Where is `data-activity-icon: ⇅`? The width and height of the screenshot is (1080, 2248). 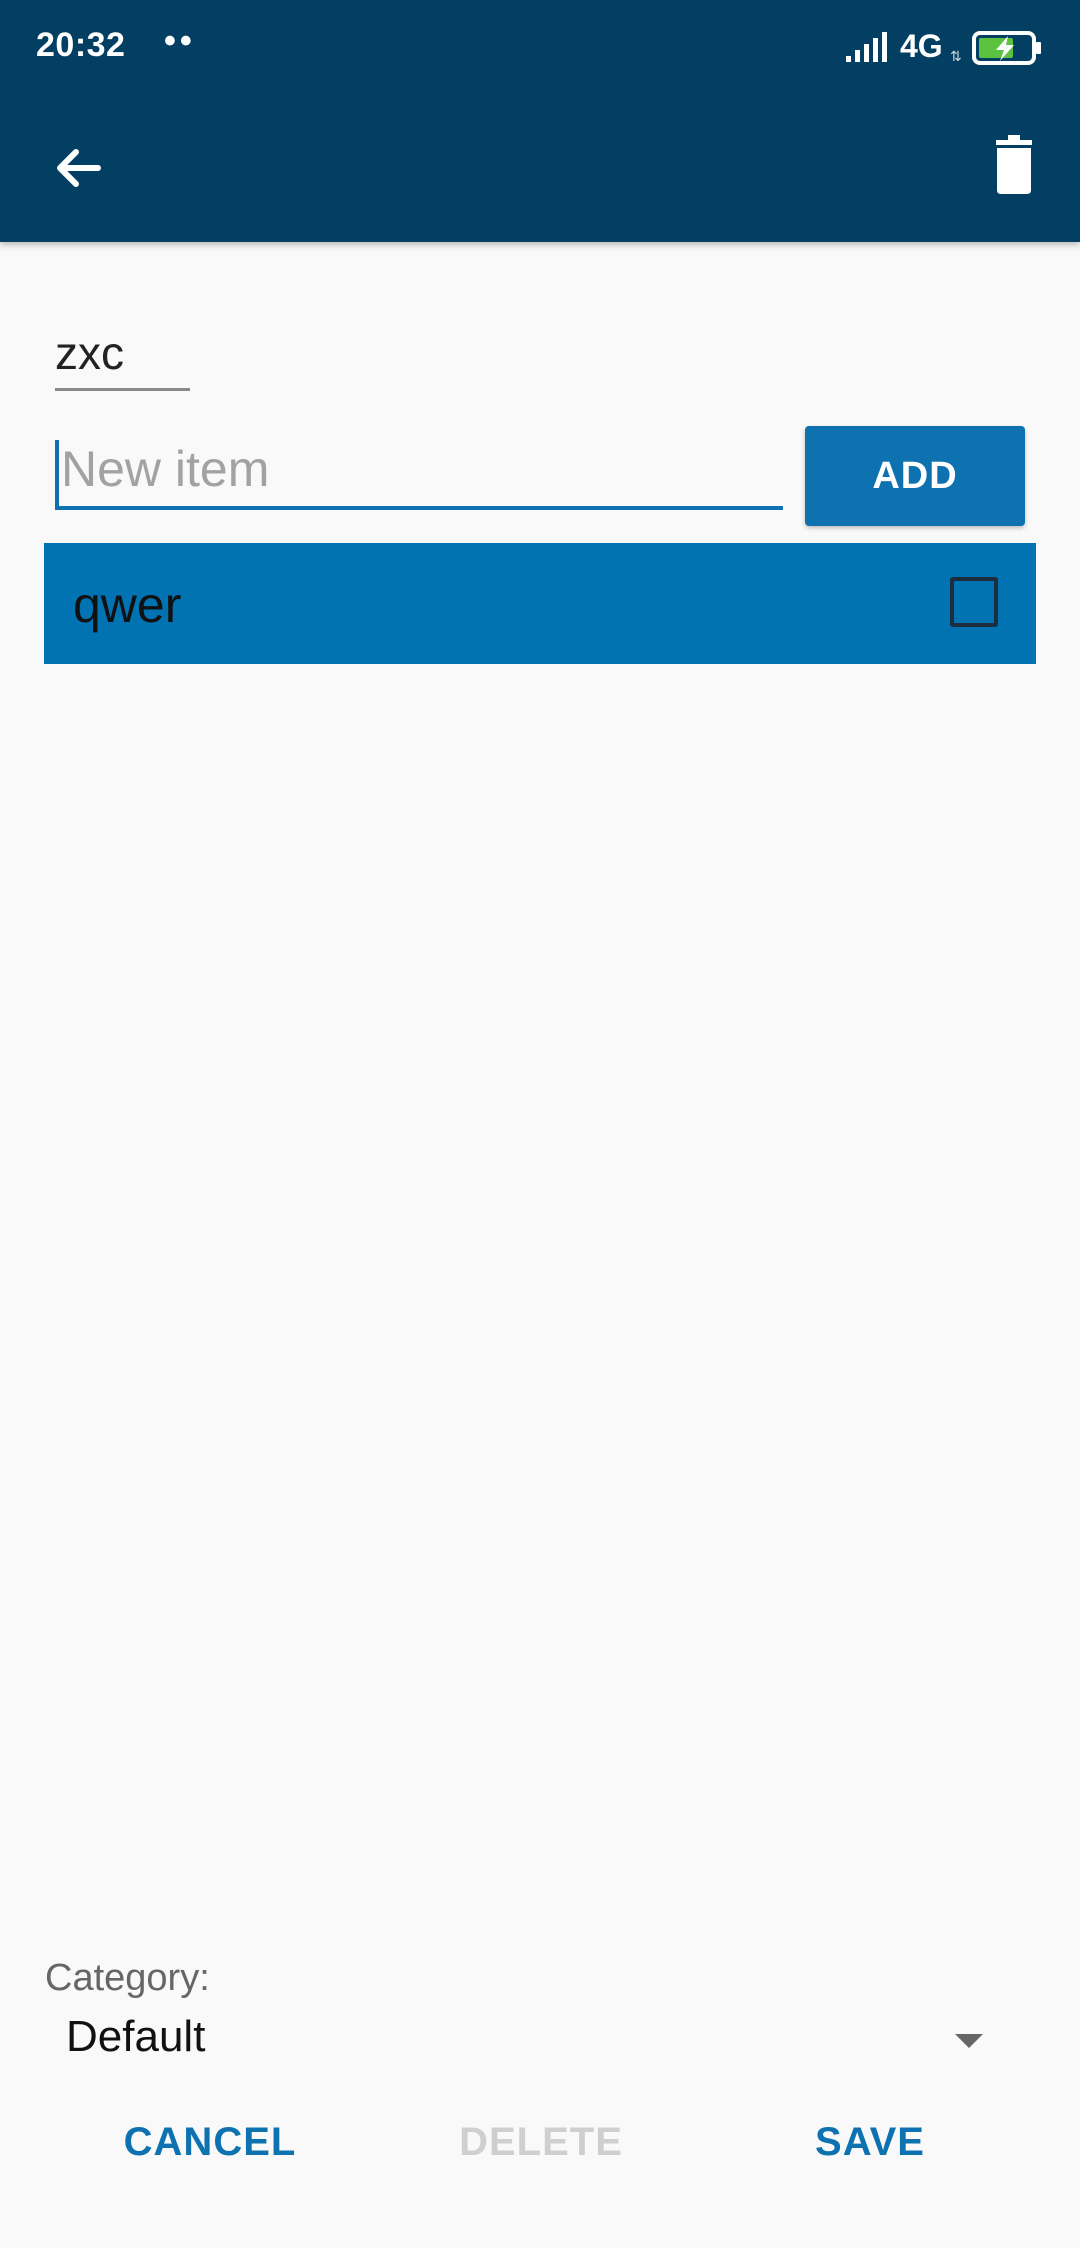 data-activity-icon: ⇅ is located at coordinates (956, 56).